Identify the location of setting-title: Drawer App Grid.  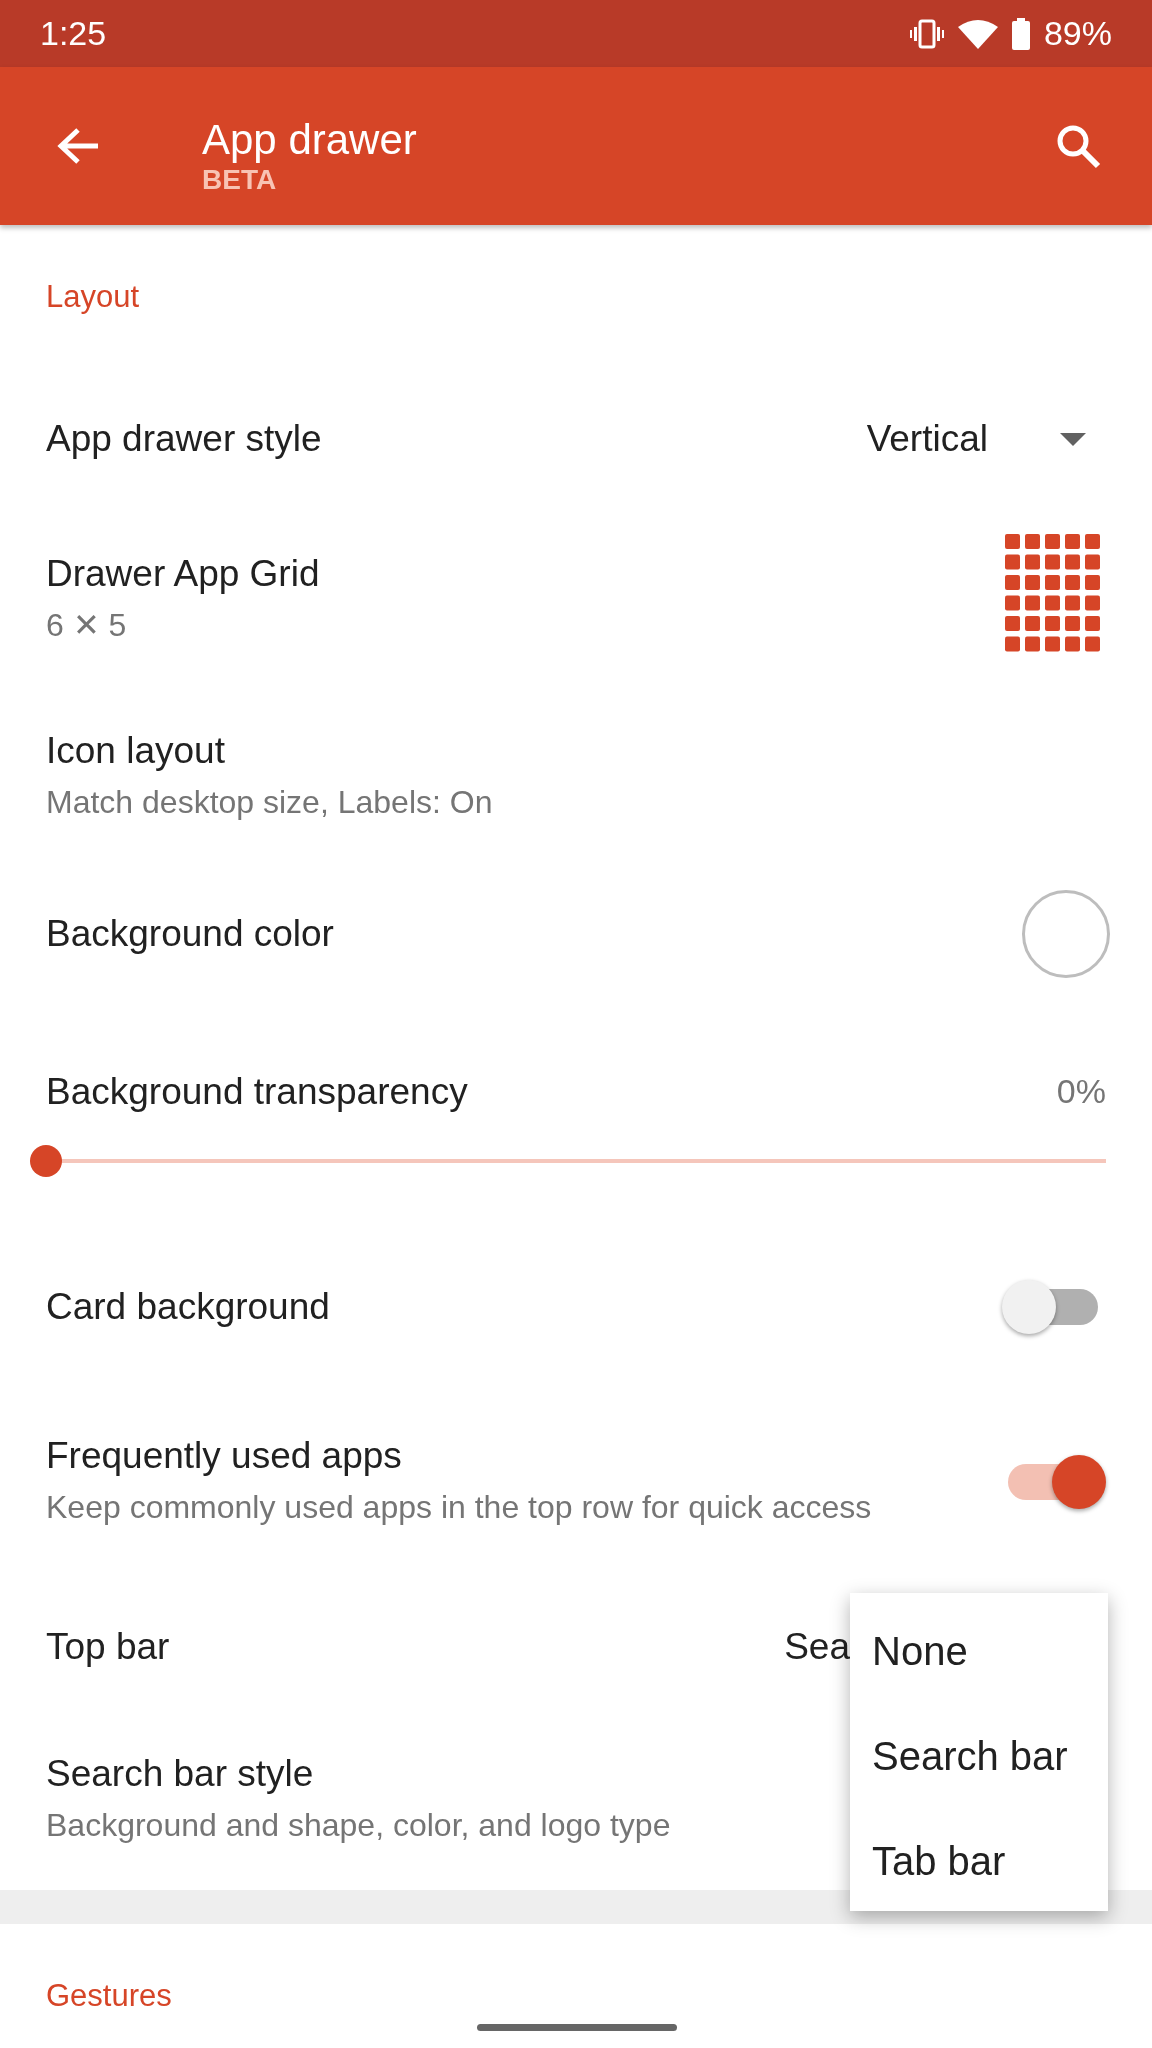
(183, 573).